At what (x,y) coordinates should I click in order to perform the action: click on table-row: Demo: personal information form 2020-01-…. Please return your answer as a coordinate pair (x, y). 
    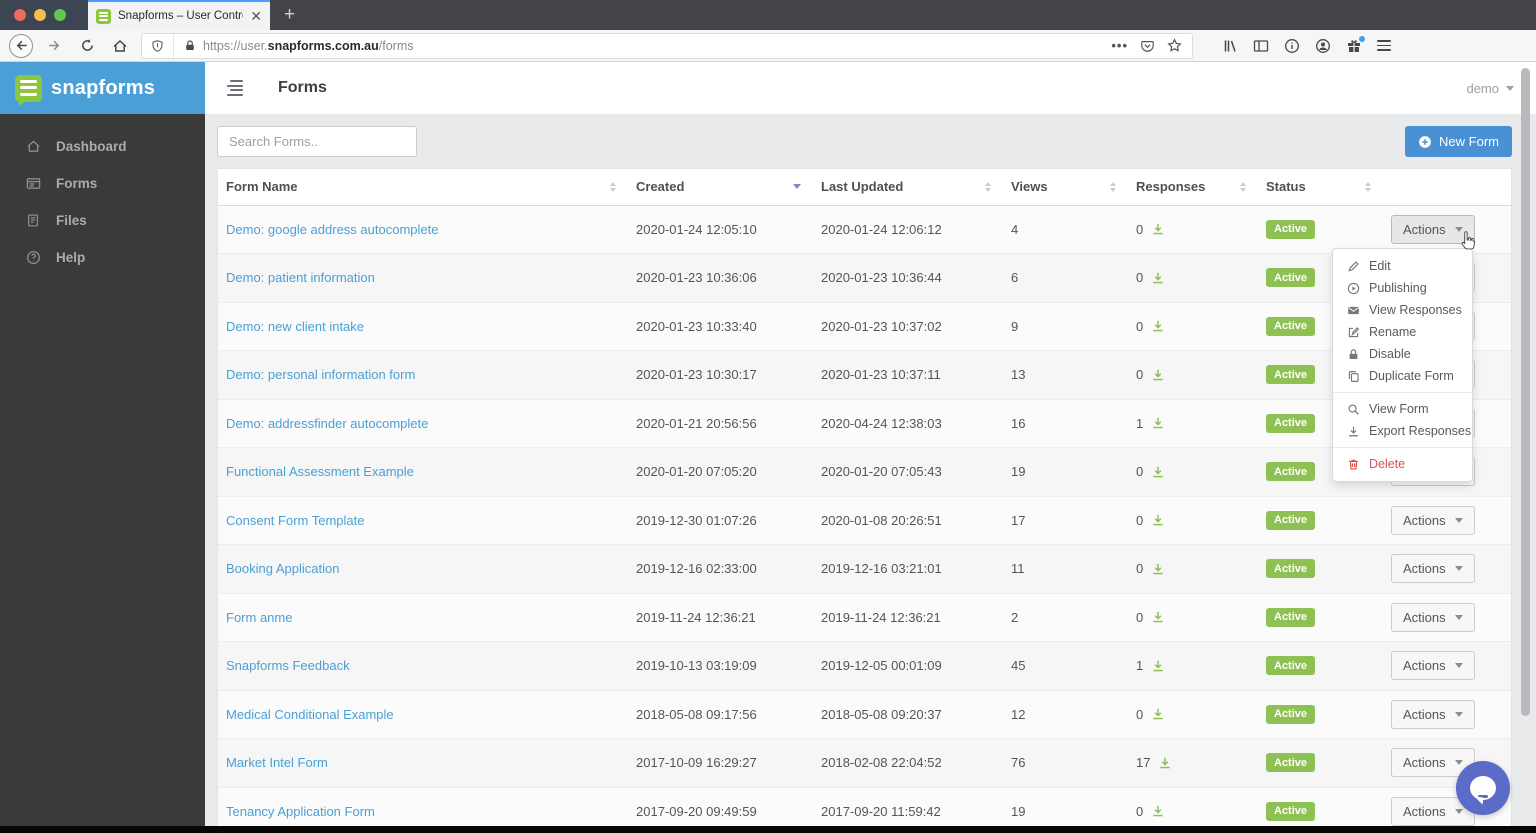
    Looking at the image, I should click on (864, 375).